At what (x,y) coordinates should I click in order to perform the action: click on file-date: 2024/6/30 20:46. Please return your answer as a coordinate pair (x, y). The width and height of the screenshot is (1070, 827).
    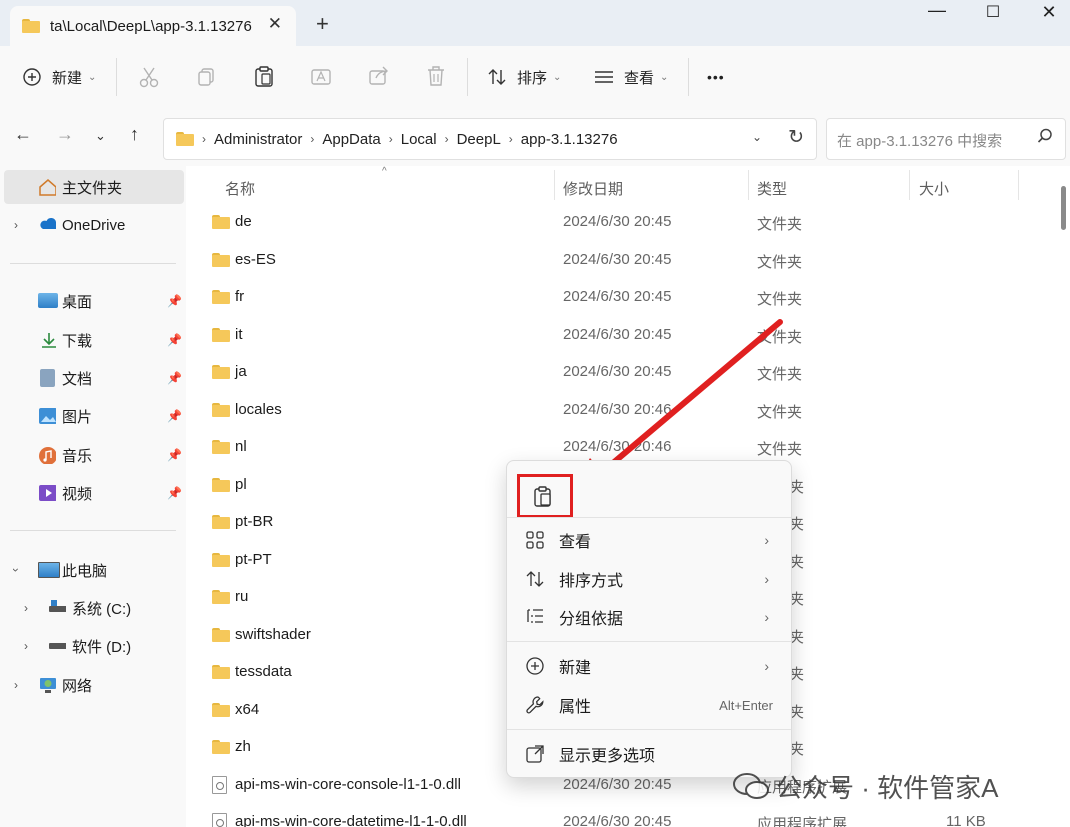
    Looking at the image, I should click on (617, 409).